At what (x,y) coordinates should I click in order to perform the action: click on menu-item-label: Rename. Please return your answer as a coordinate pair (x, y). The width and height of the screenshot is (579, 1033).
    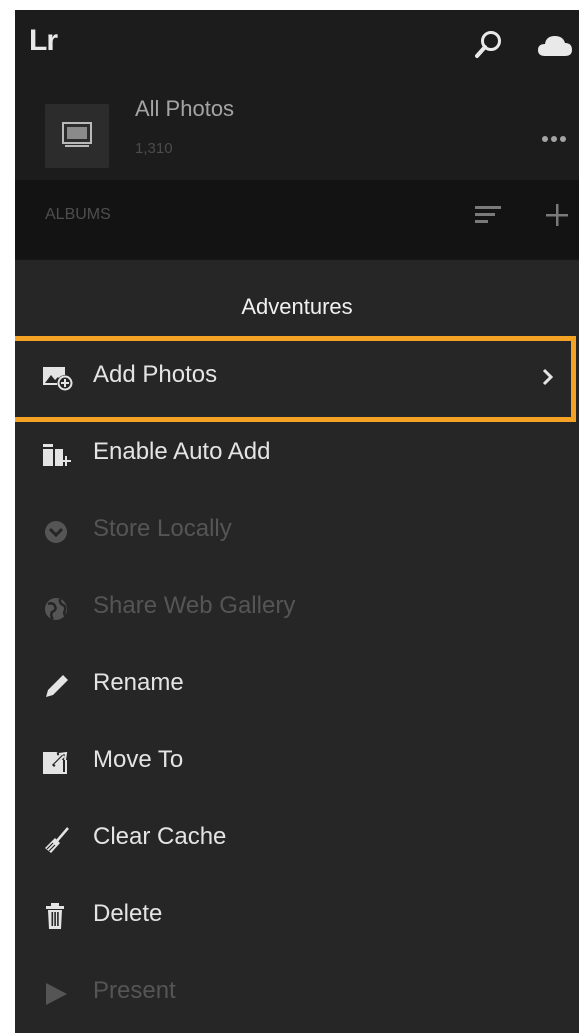
    Looking at the image, I should click on (138, 682).